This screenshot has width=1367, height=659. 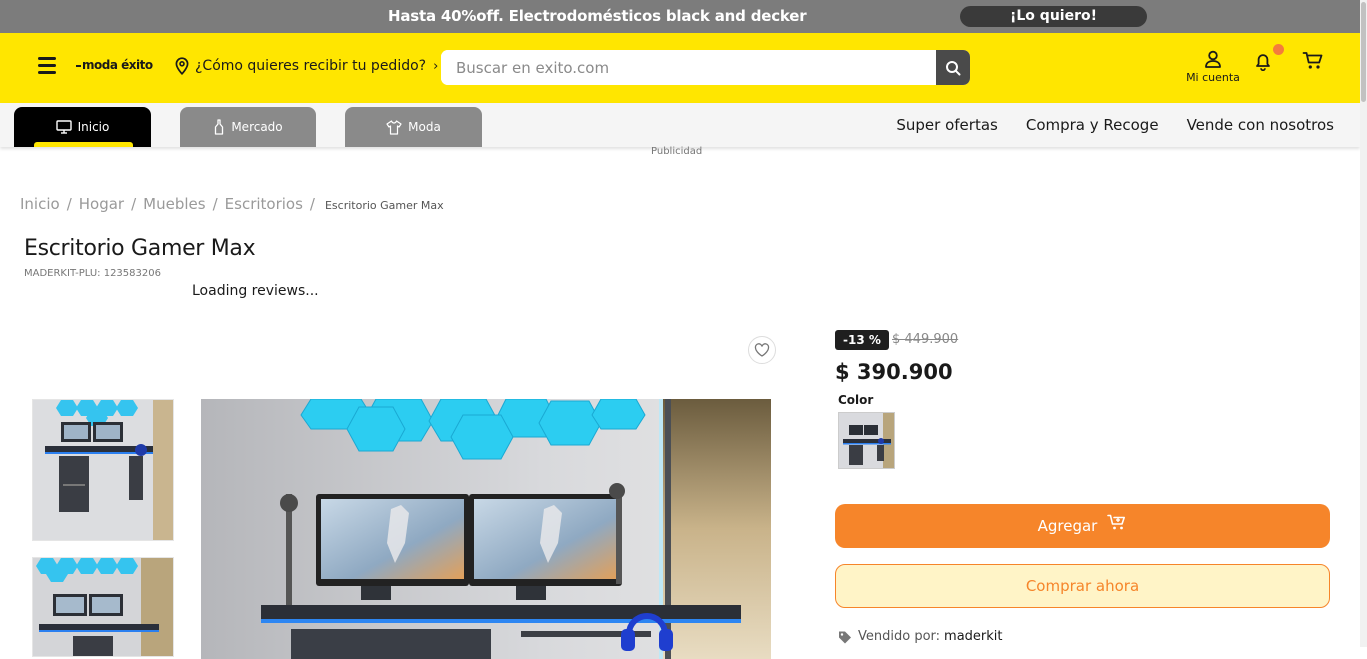 What do you see at coordinates (140, 248) in the screenshot?
I see `product-title: Escritorio Gamer Max` at bounding box center [140, 248].